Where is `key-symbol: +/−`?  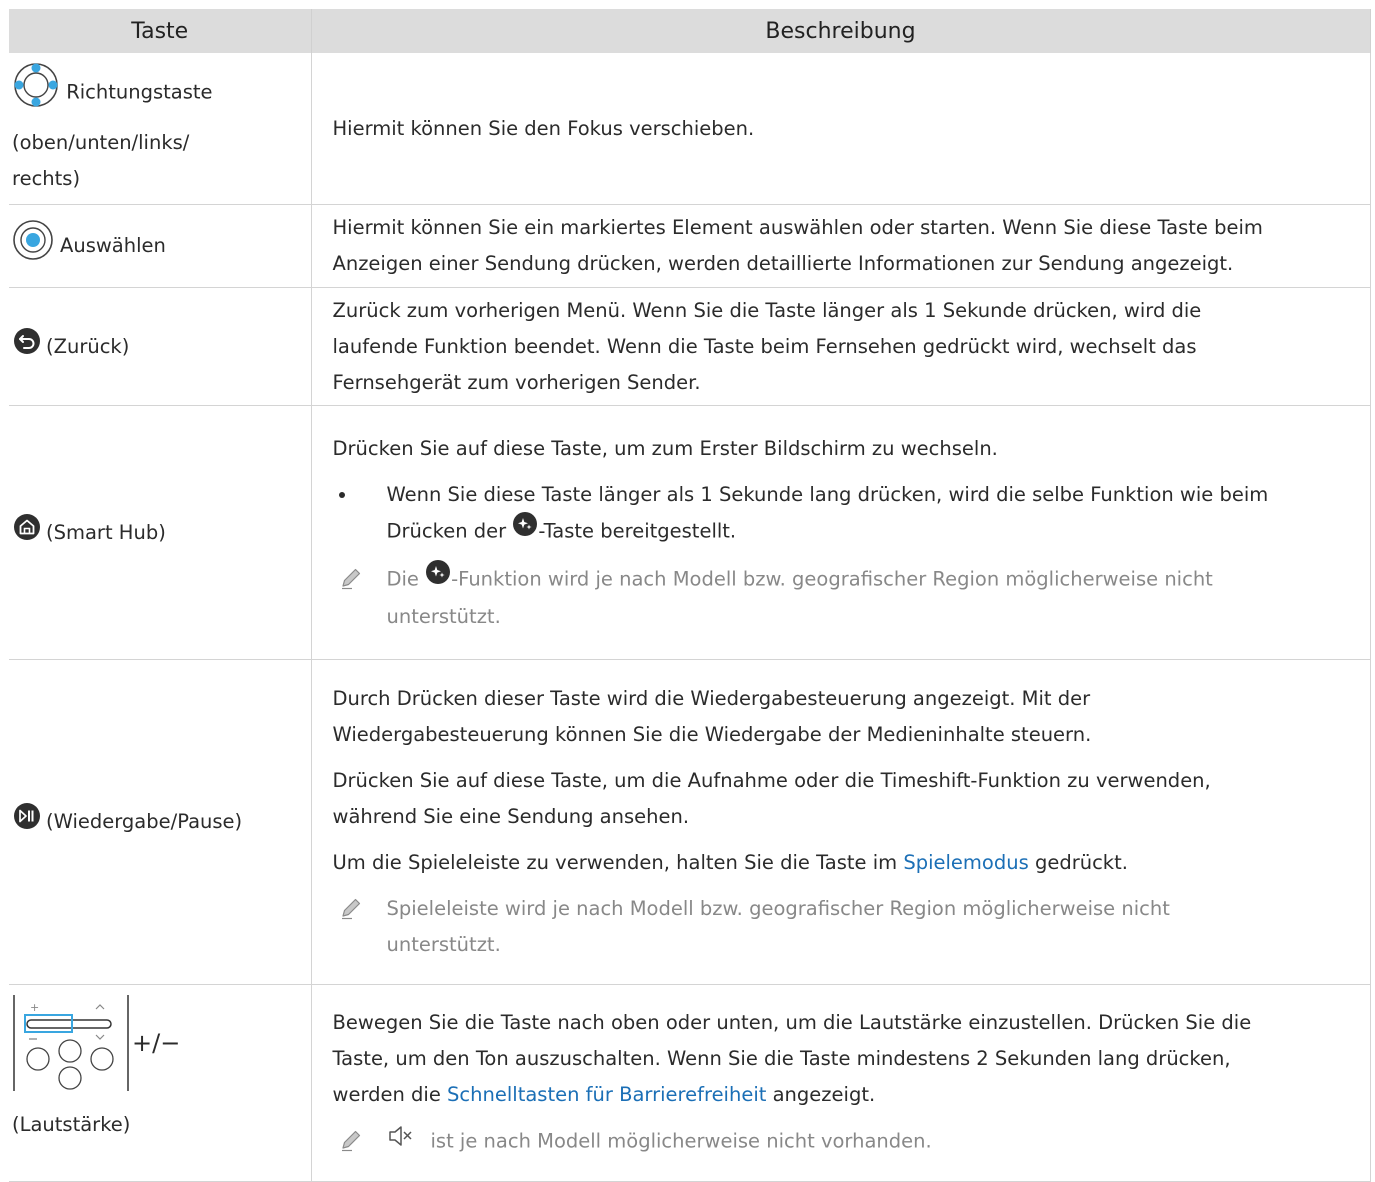 key-symbol: +/− is located at coordinates (156, 1043).